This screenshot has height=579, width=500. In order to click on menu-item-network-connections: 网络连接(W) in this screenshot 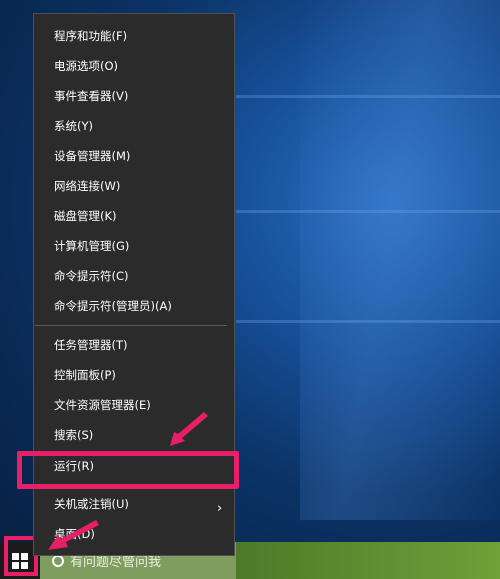, I will do `click(87, 186)`.